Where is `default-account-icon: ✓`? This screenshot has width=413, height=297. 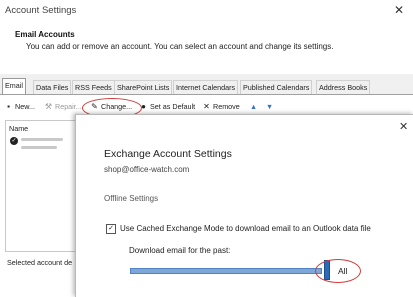
default-account-icon: ✓ is located at coordinates (14, 141).